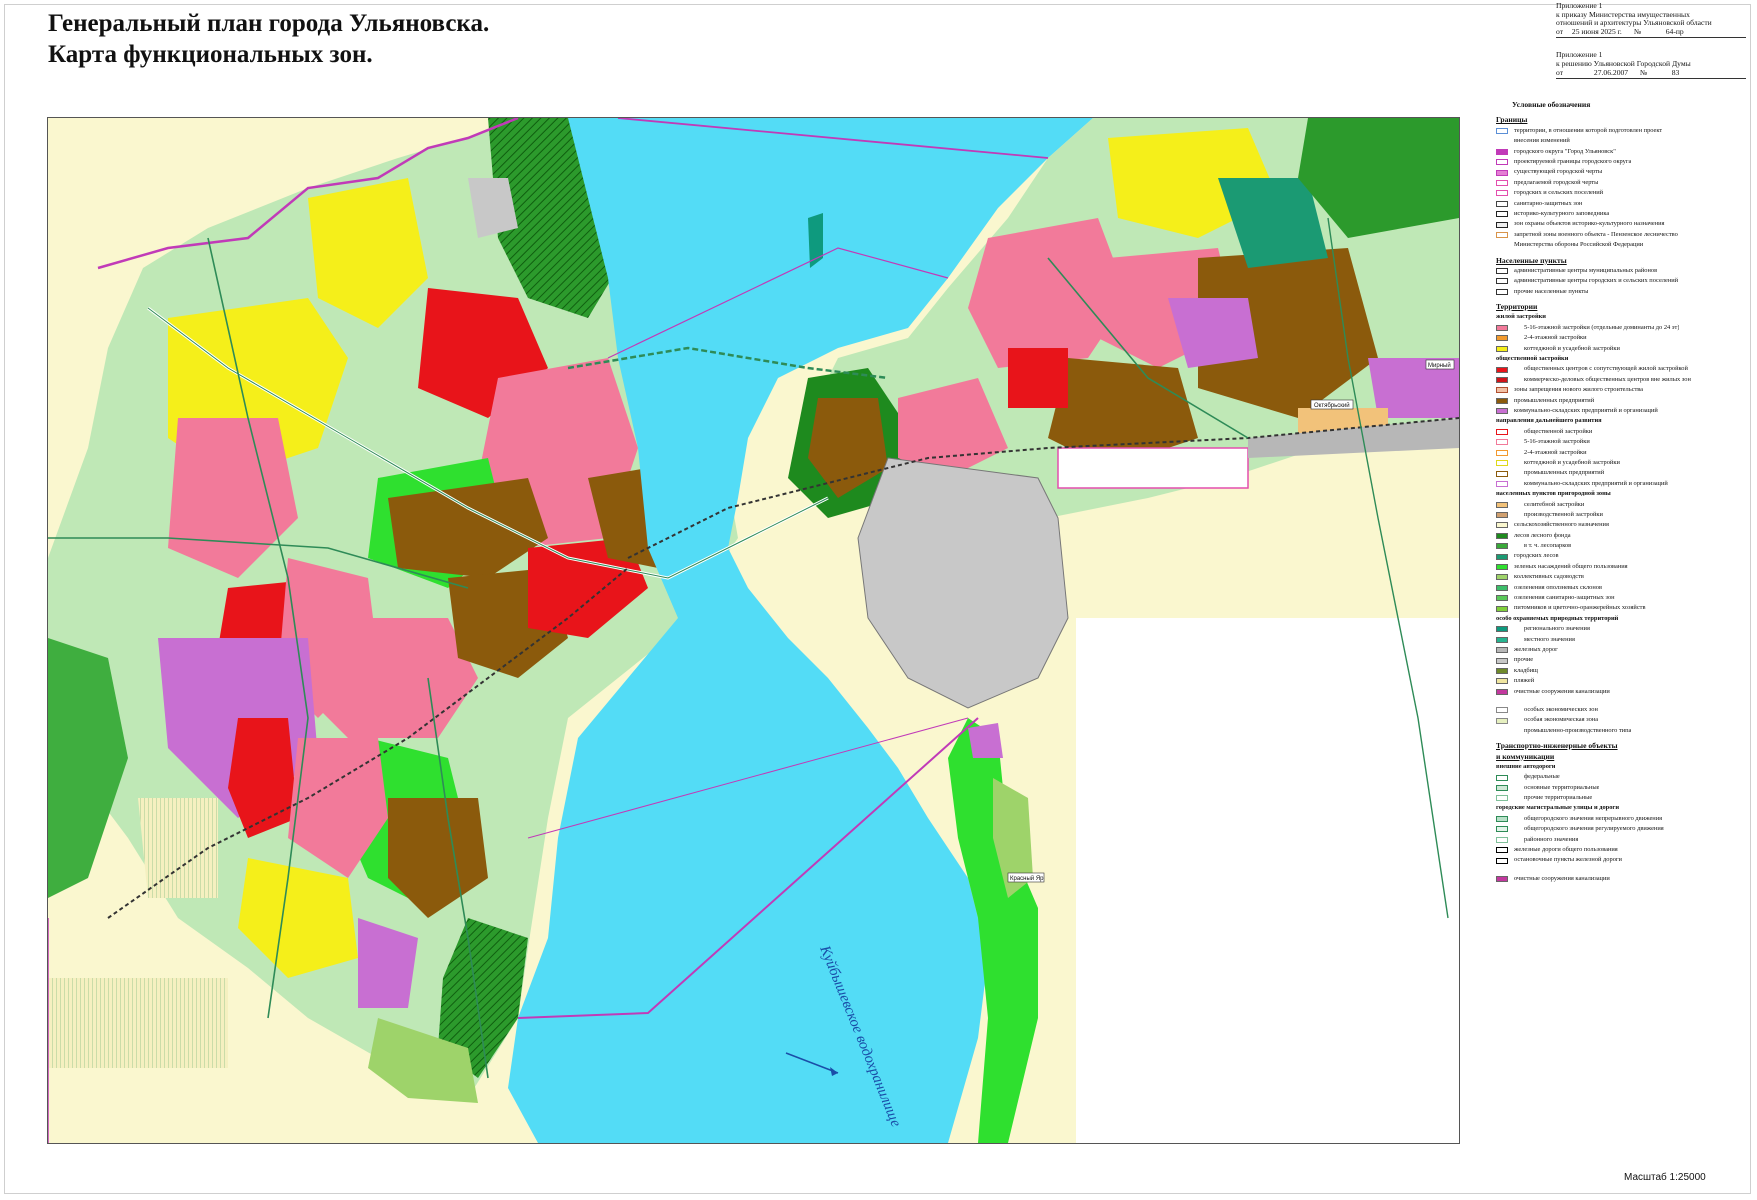 The height and width of the screenshot is (1200, 1757). I want to click on legend-item: лесов лесного фонда, so click(1625, 536).